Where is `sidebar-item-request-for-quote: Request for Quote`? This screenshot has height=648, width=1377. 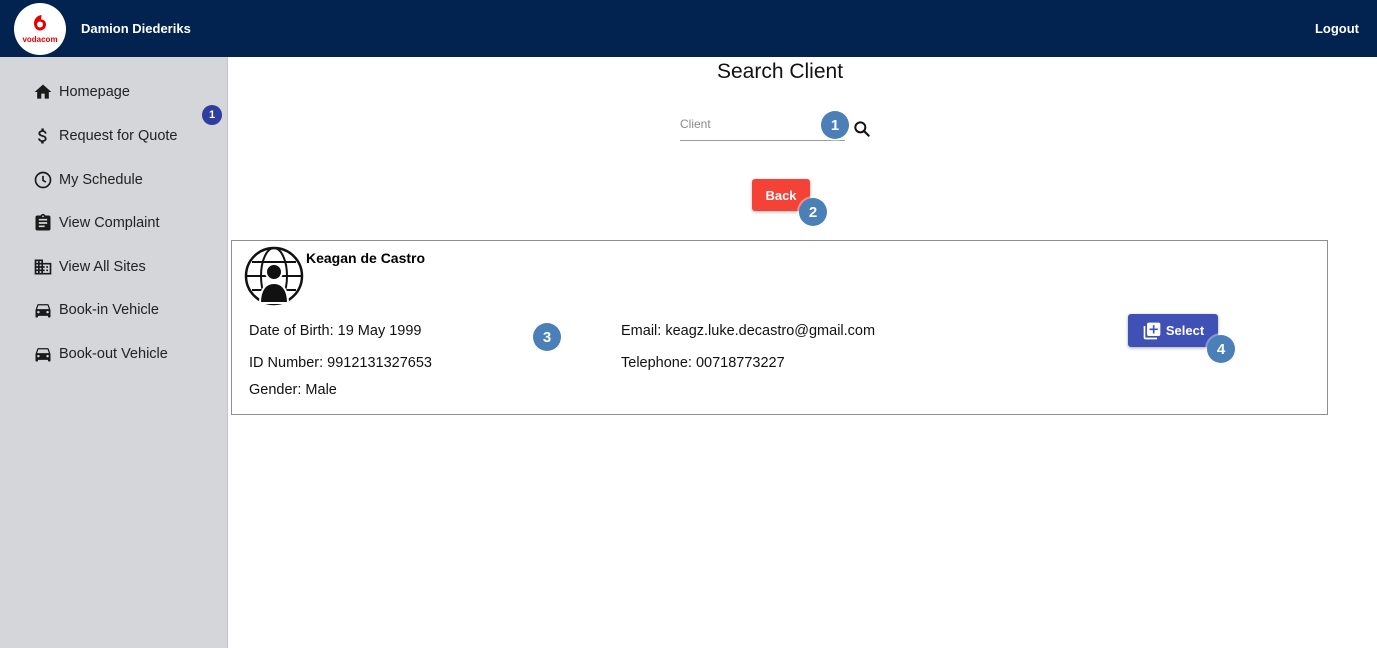 sidebar-item-request-for-quote: Request for Quote is located at coordinates (105, 136).